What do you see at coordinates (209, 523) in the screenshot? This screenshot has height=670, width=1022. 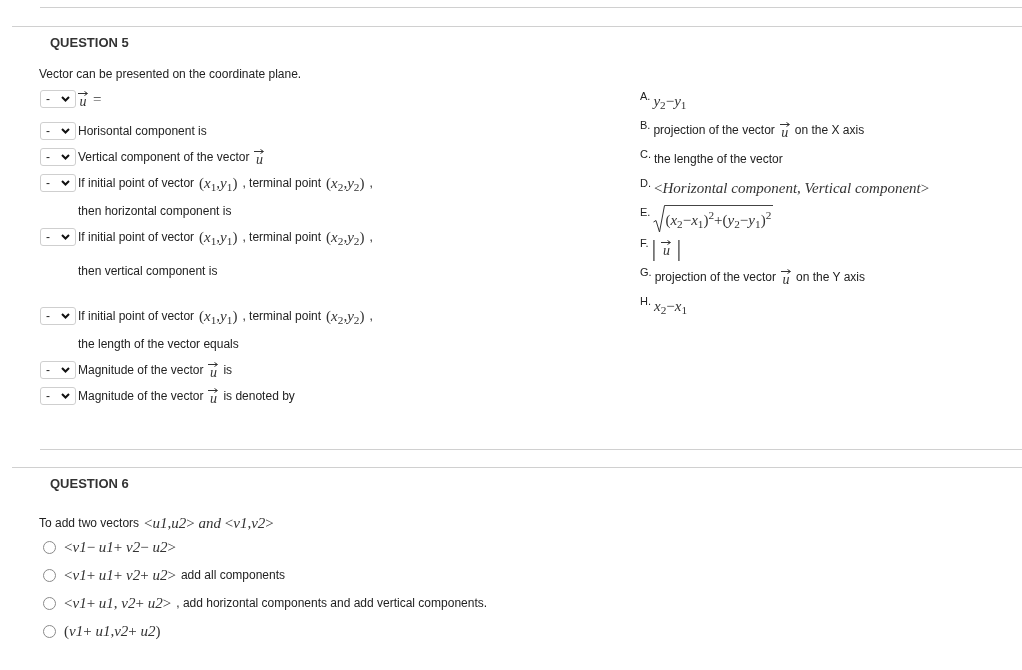 I see `math-expression: <u1,u2> and <v1,v2>` at bounding box center [209, 523].